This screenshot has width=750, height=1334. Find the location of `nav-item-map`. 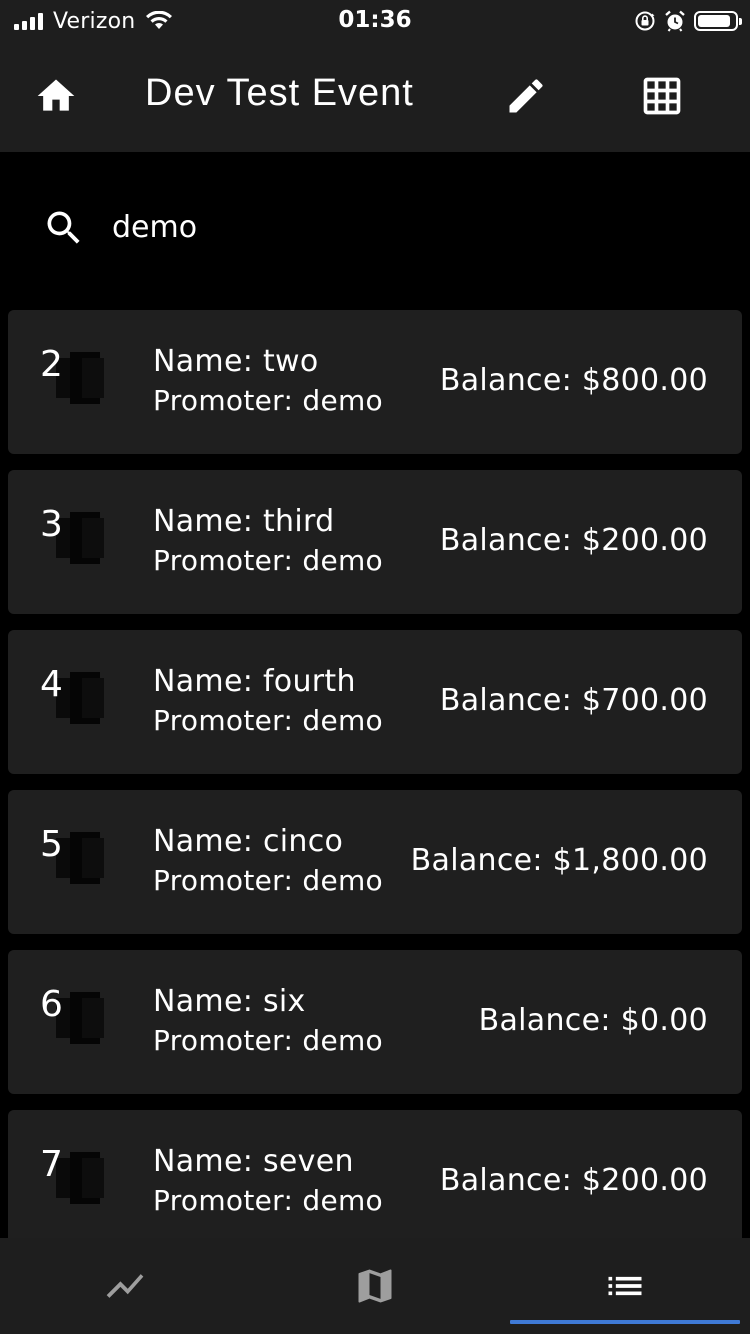

nav-item-map is located at coordinates (375, 1286).